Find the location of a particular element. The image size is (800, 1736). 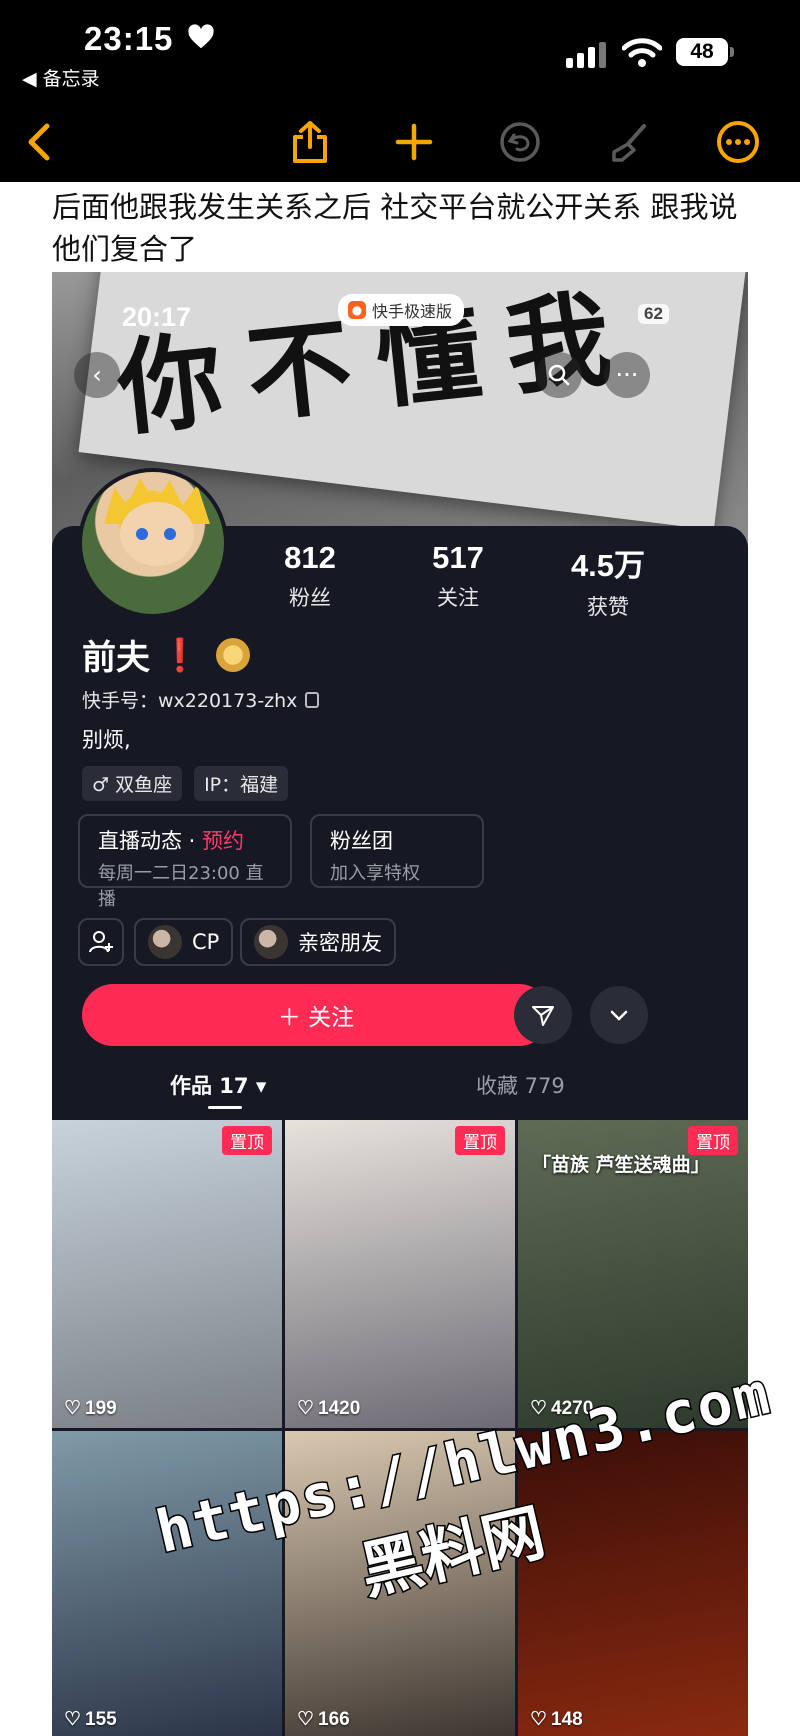

tab-favorites: 收藏 779 is located at coordinates (520, 1085).